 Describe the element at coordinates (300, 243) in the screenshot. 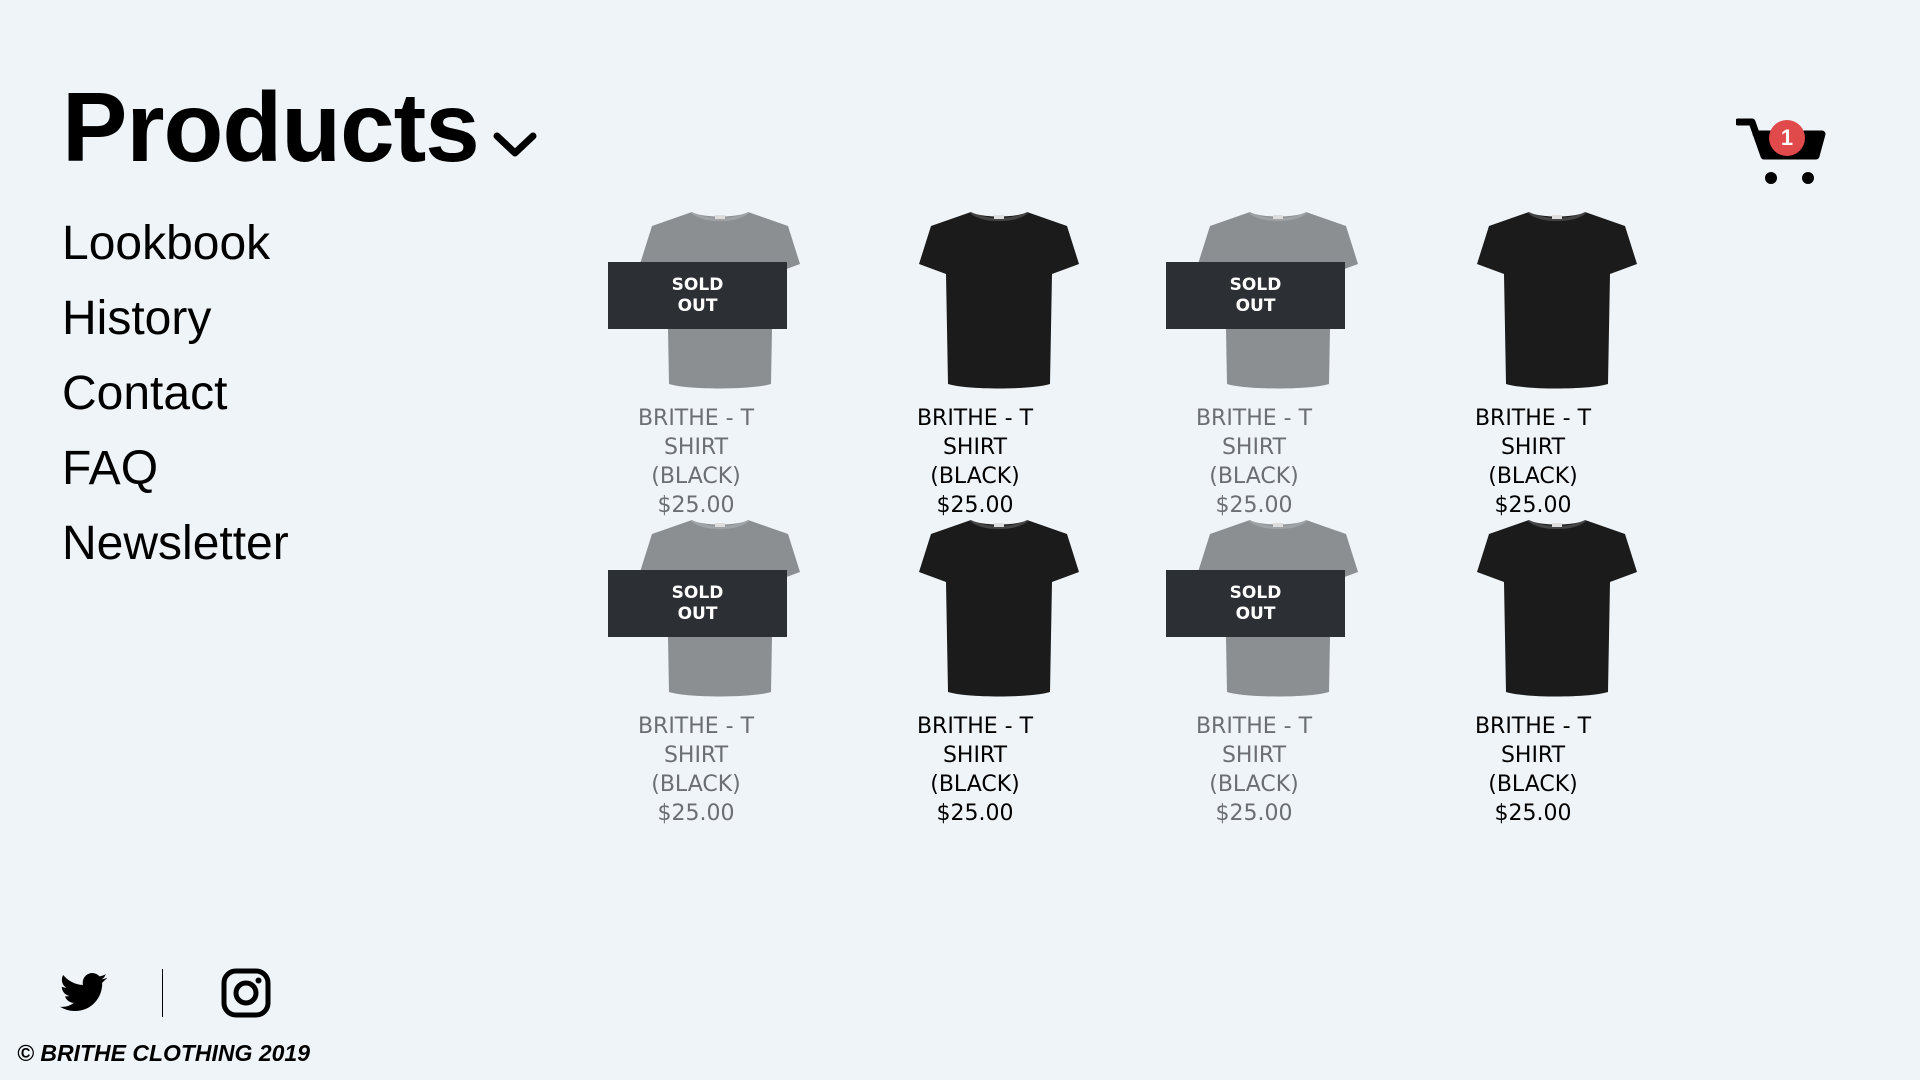

I see `nav-item-lookbook: Lookbook` at that location.